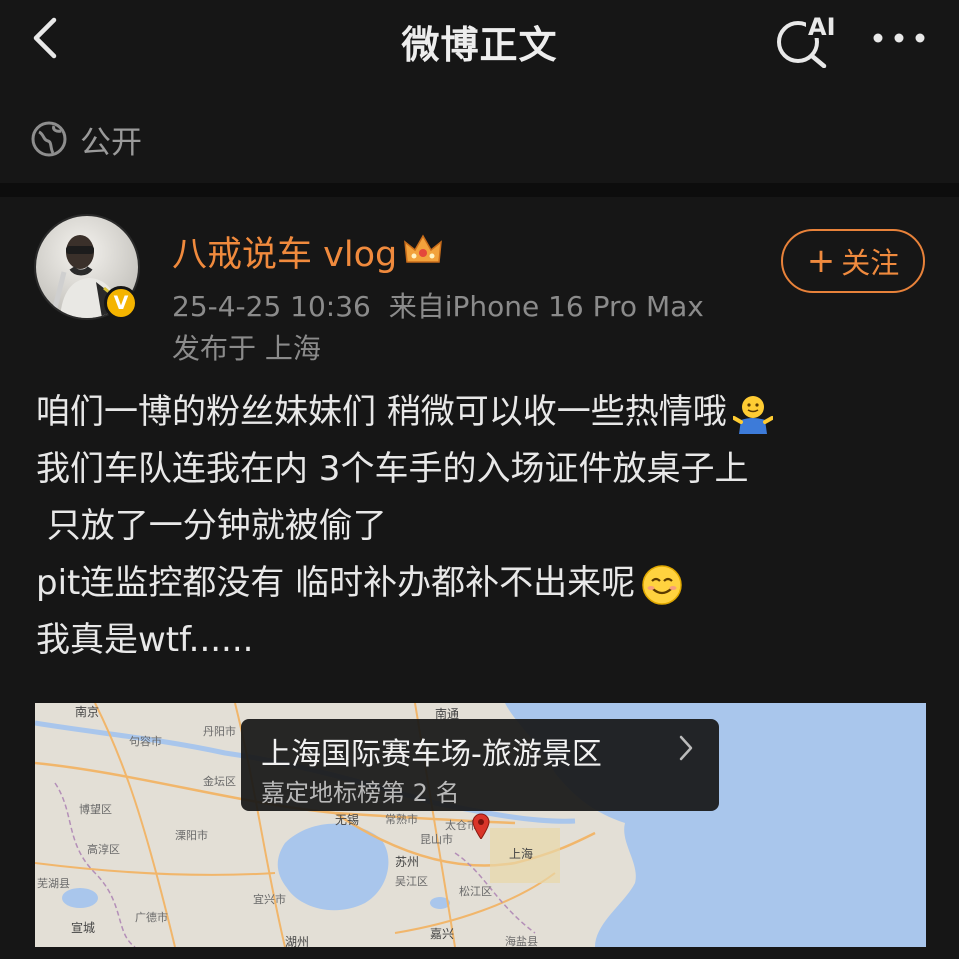 The width and height of the screenshot is (959, 959). What do you see at coordinates (347, 820) in the screenshot?
I see `map-label: 无锡` at bounding box center [347, 820].